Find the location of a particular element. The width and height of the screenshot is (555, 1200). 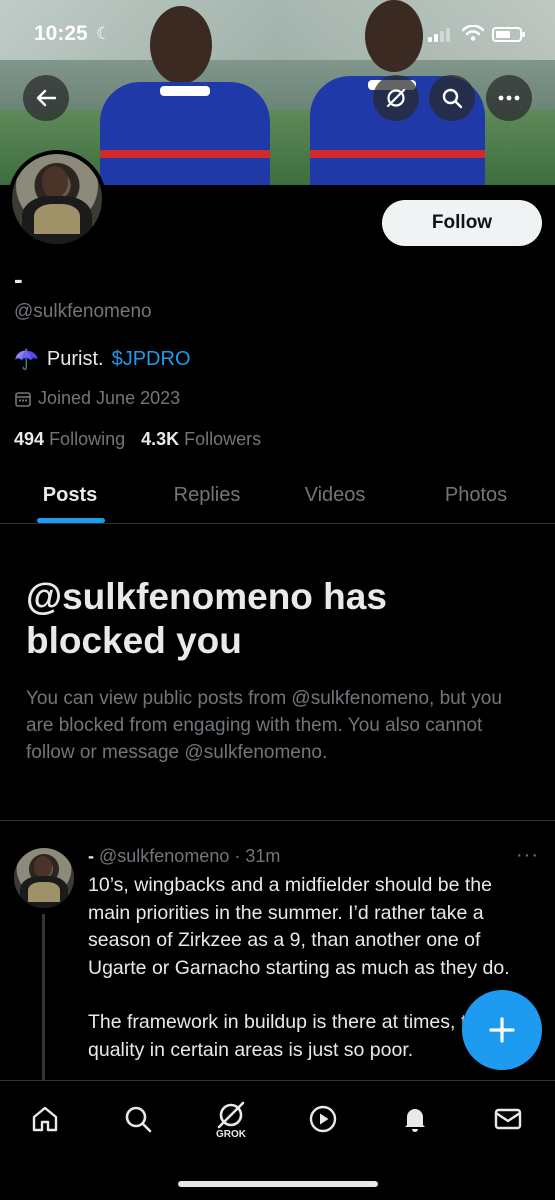

follow-button: Follow is located at coordinates (462, 223).